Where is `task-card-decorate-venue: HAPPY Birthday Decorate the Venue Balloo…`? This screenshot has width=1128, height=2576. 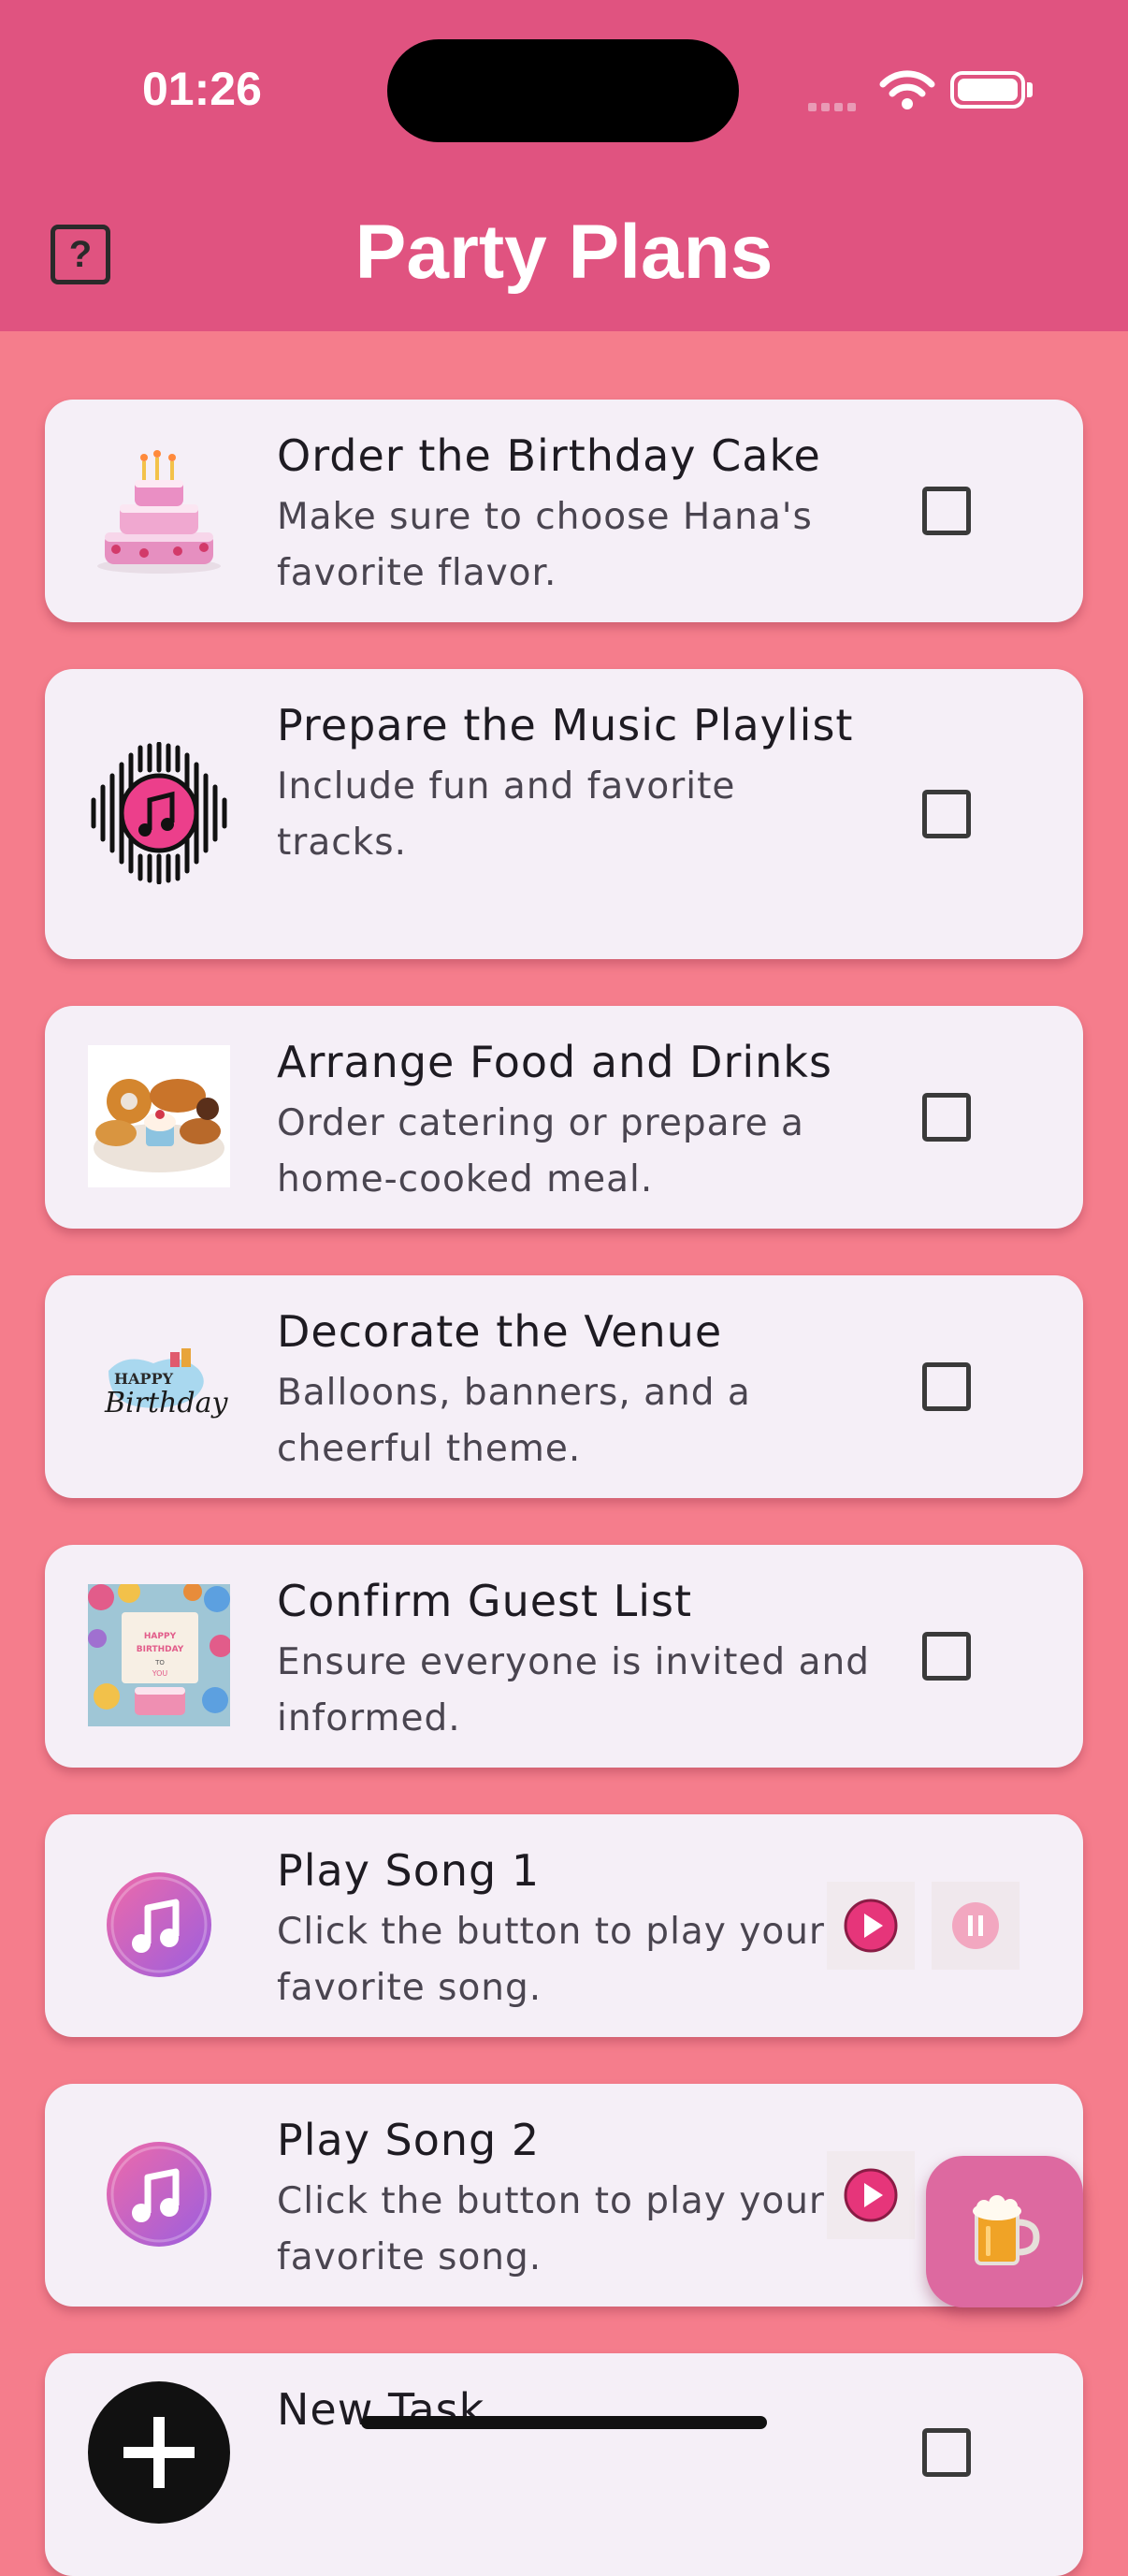 task-card-decorate-venue: HAPPY Birthday Decorate the Venue Balloo… is located at coordinates (564, 1386).